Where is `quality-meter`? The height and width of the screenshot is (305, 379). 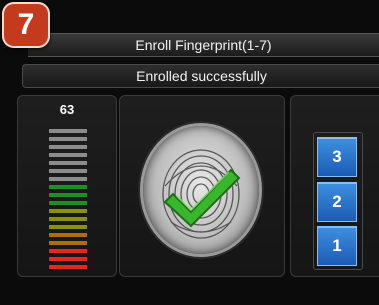 quality-meter is located at coordinates (68, 201).